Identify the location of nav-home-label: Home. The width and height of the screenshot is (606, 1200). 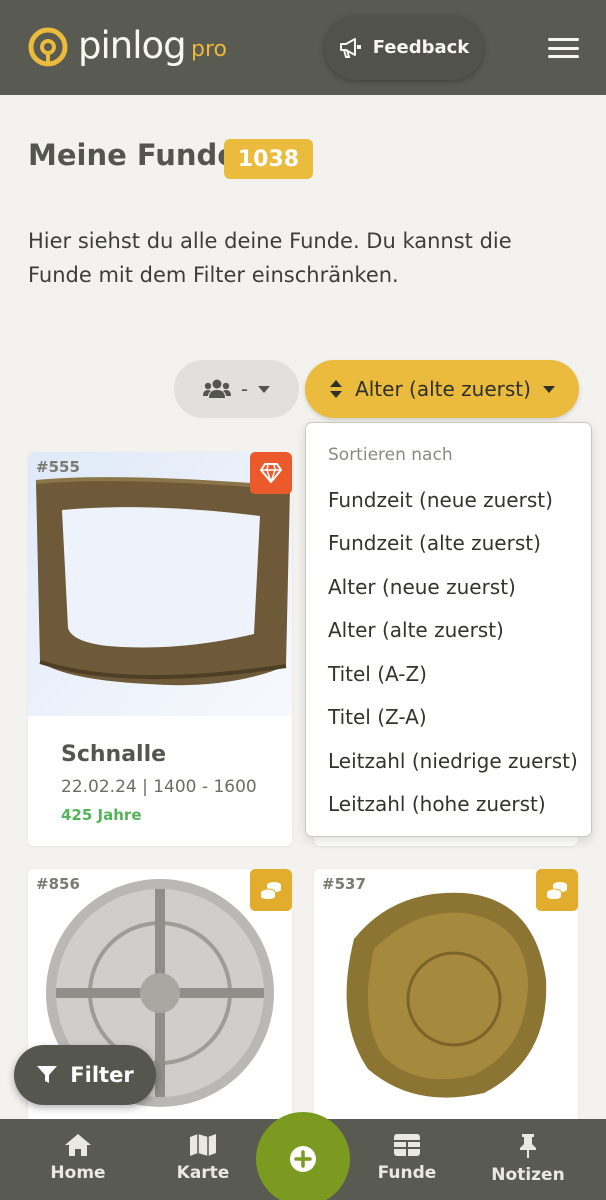
(78, 1173).